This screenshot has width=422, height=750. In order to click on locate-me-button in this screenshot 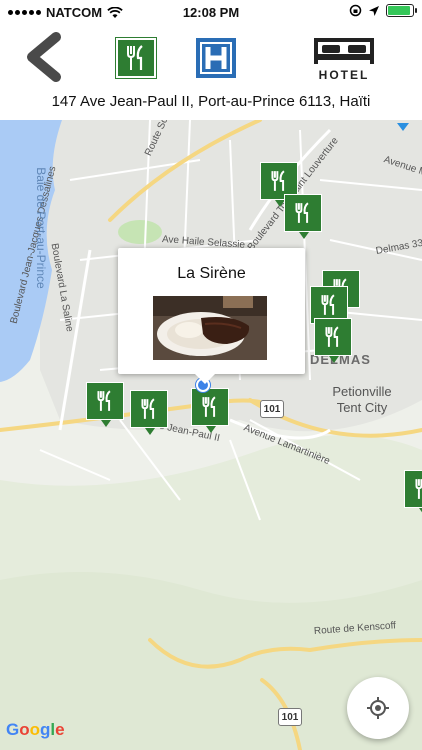, I will do `click(378, 708)`.